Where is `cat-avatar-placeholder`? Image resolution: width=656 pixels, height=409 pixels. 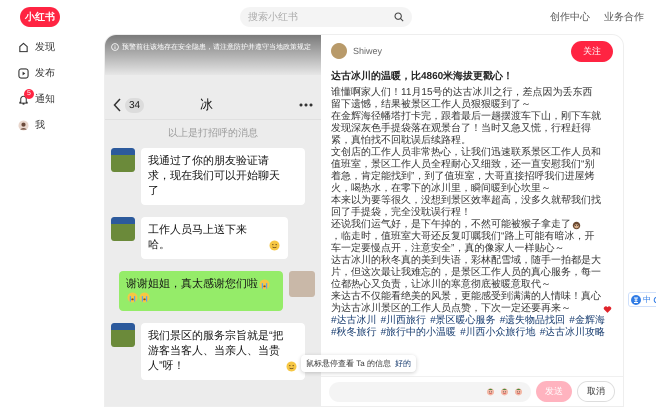
cat-avatar-placeholder is located at coordinates (302, 284).